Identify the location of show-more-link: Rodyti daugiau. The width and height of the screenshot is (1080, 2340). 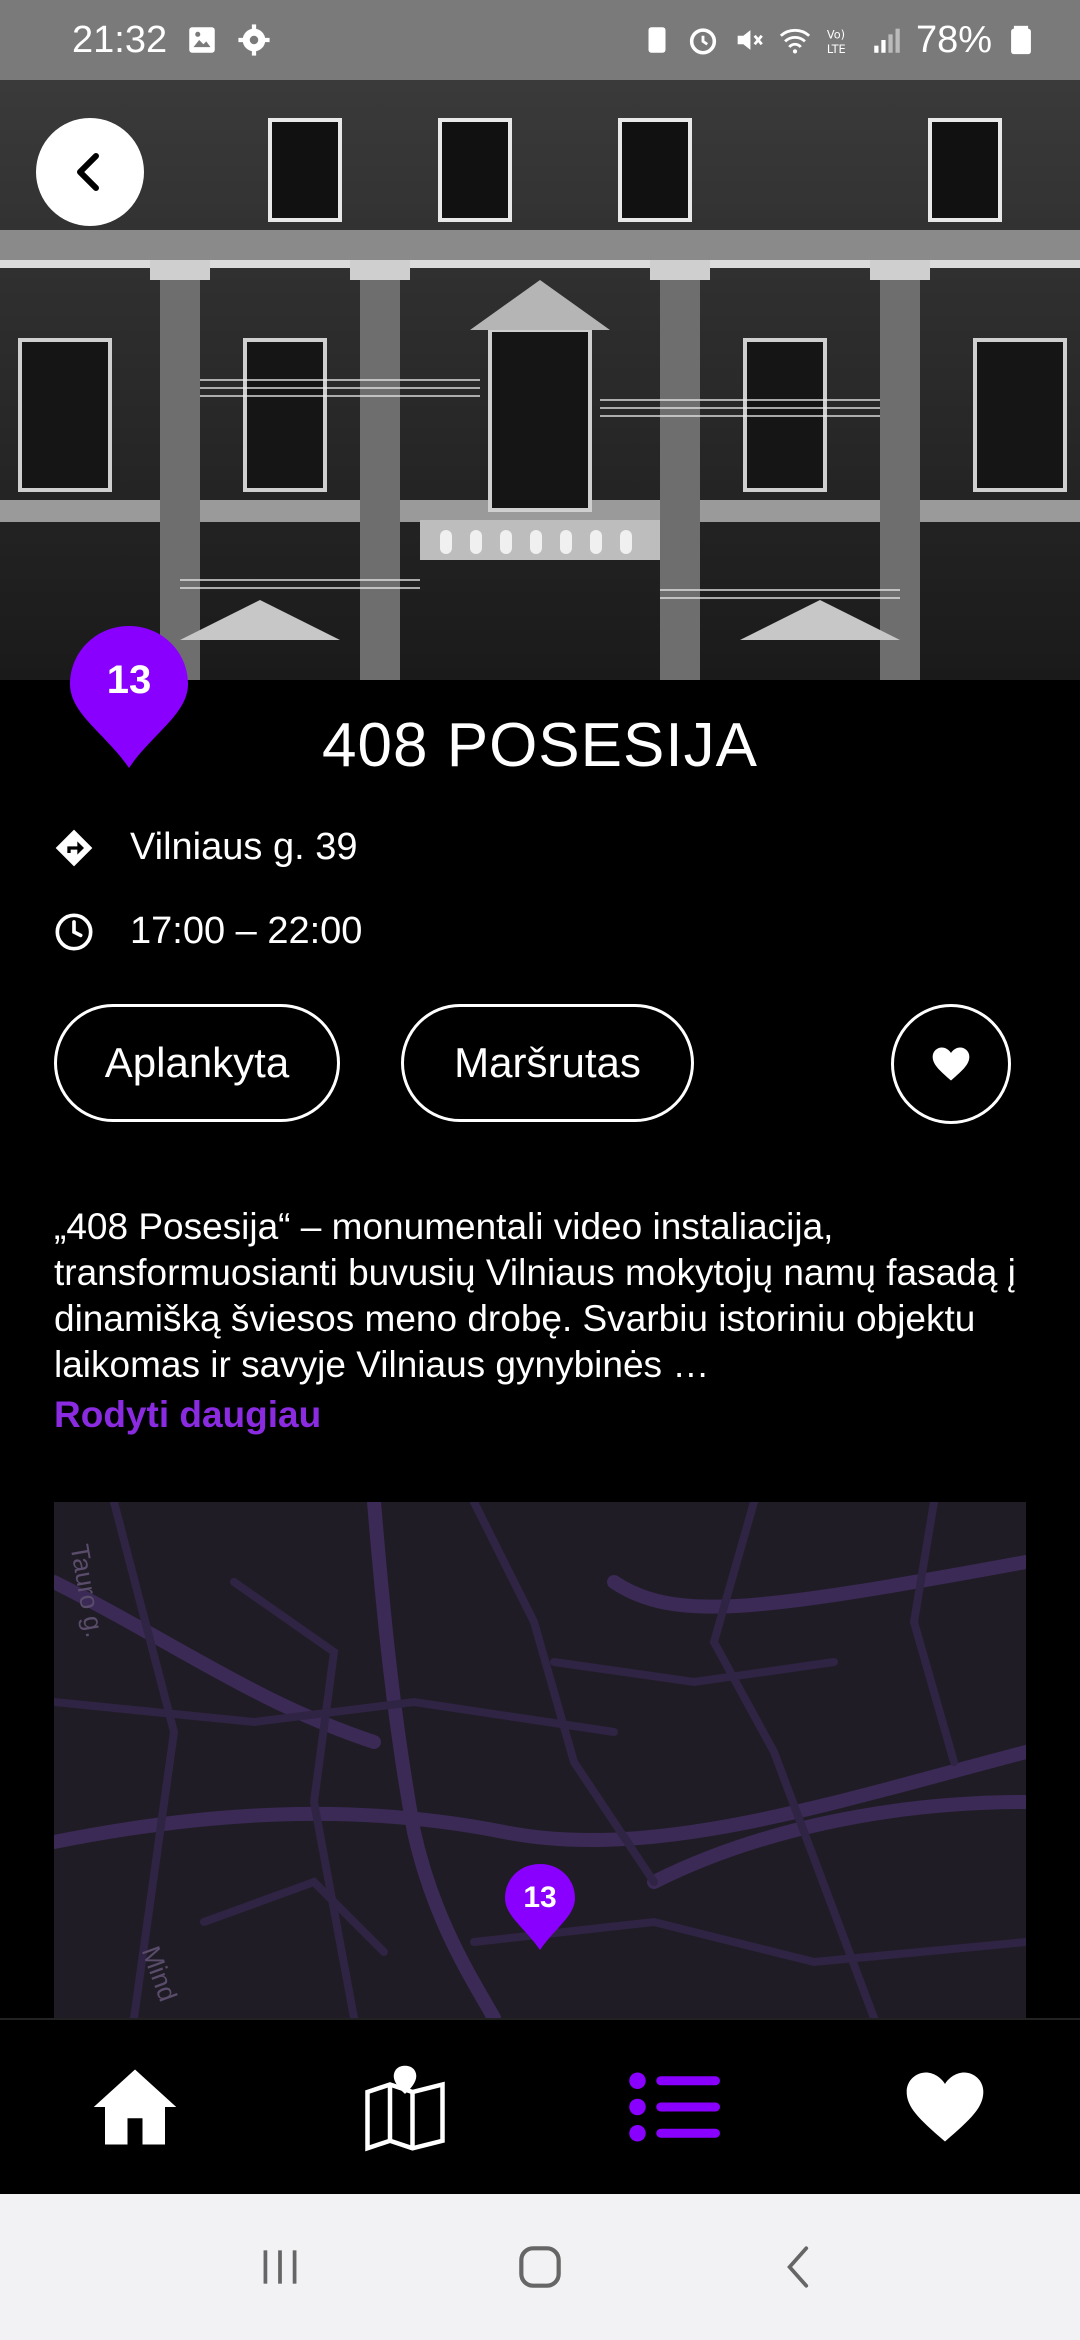
(187, 1415).